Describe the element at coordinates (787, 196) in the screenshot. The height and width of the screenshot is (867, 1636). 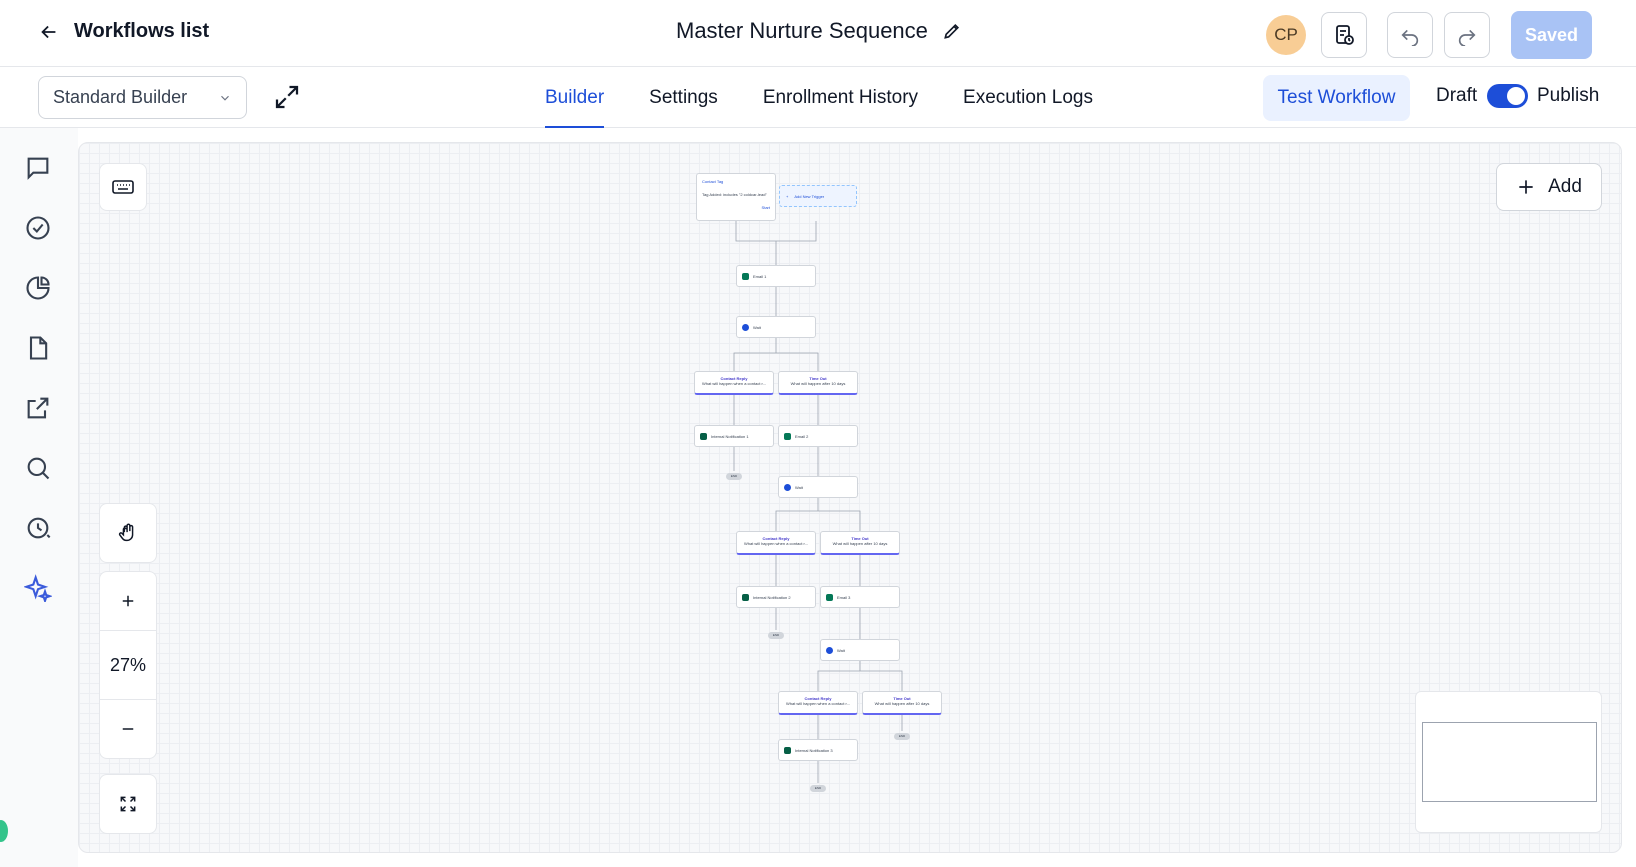
I see `plus-icon: +` at that location.